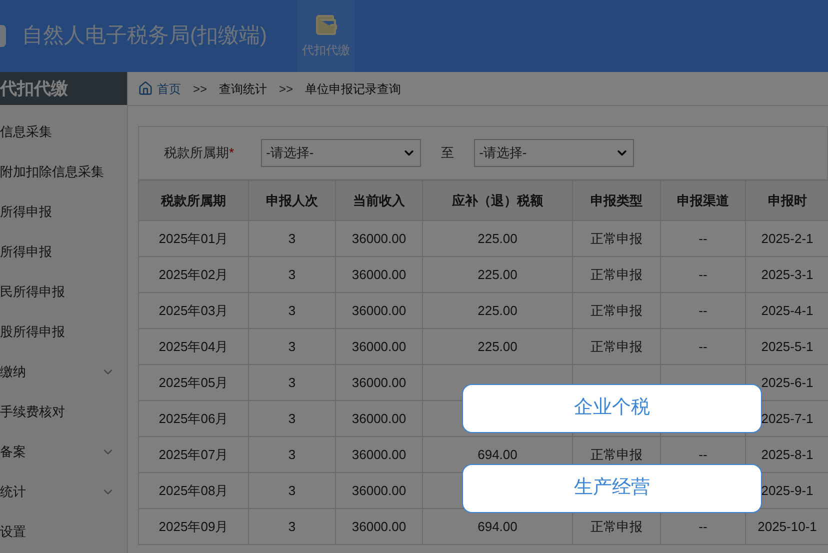 The height and width of the screenshot is (553, 828). I want to click on table-cell: 2025年04月, so click(193, 346).